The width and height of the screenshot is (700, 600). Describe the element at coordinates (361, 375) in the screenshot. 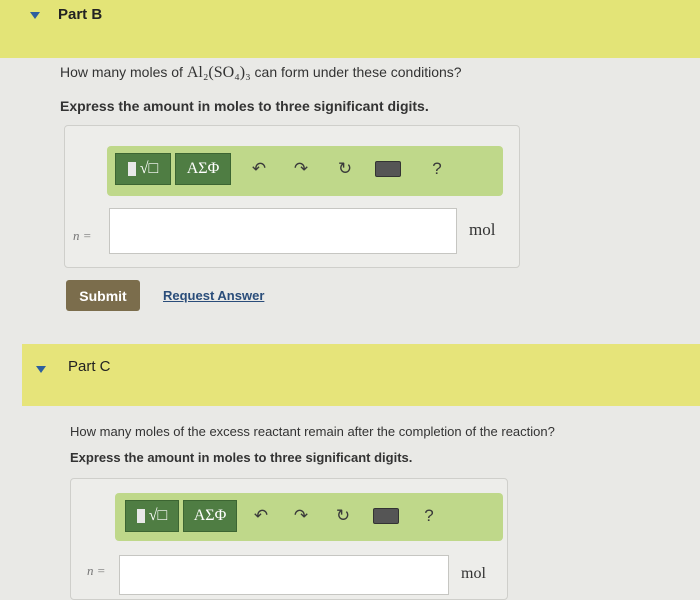

I see `part-c-header: Part C` at that location.